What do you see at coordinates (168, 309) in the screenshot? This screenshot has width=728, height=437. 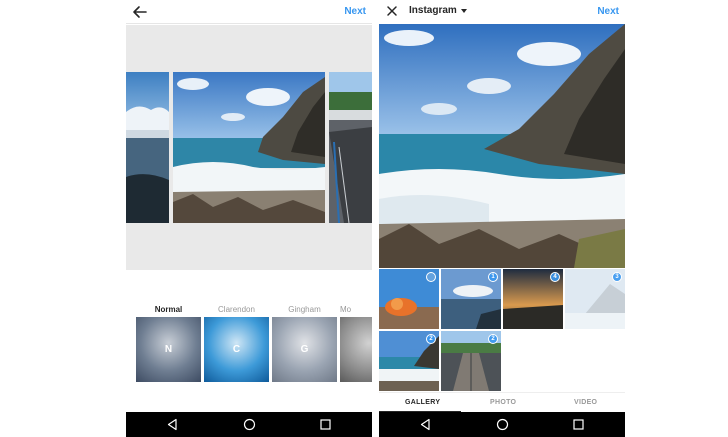 I see `filter-label-normal: Normal` at bounding box center [168, 309].